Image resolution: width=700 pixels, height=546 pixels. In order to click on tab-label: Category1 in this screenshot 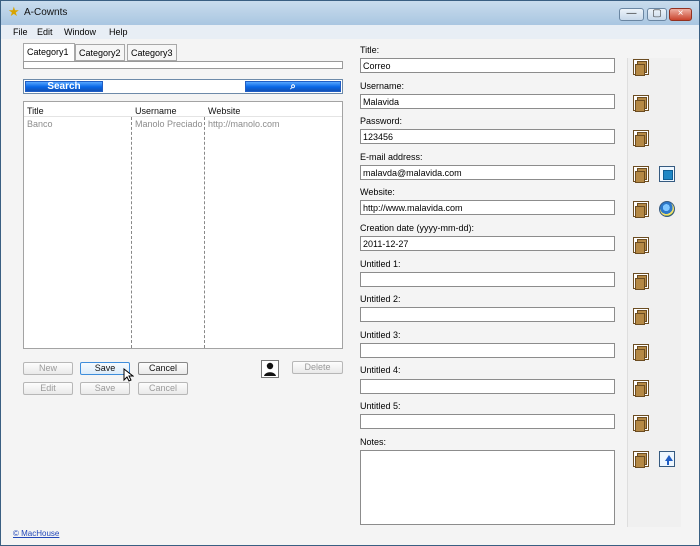, I will do `click(48, 52)`.